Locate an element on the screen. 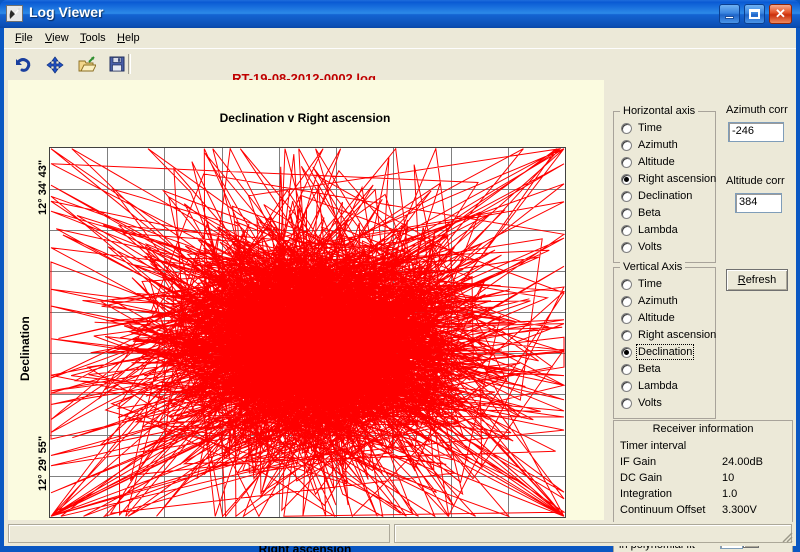  altitude-corr-input: 384 is located at coordinates (758, 203).